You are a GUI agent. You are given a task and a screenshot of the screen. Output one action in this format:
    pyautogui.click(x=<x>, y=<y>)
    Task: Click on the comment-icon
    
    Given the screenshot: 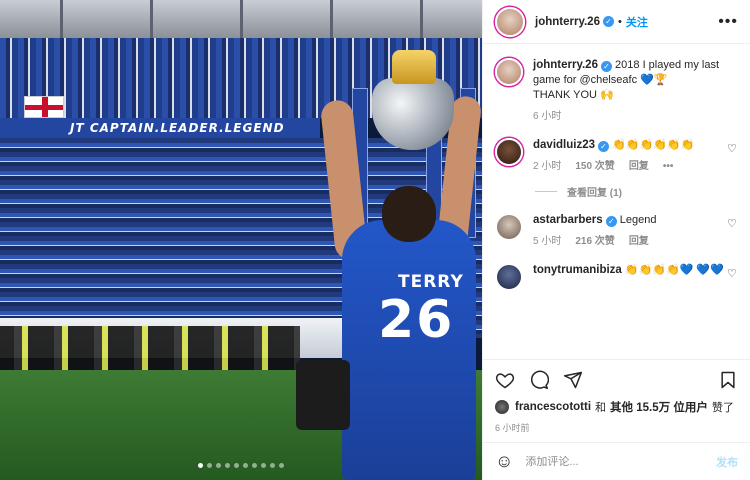 What is the action you would take?
    pyautogui.click(x=539, y=380)
    